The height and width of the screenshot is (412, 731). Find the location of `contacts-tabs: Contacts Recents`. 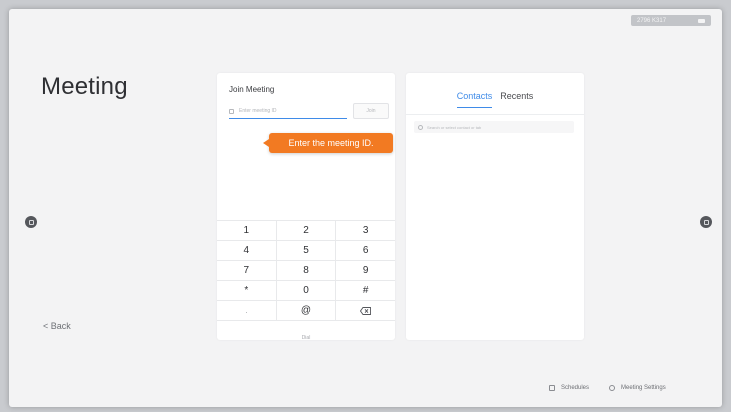

contacts-tabs: Contacts Recents is located at coordinates (495, 99).